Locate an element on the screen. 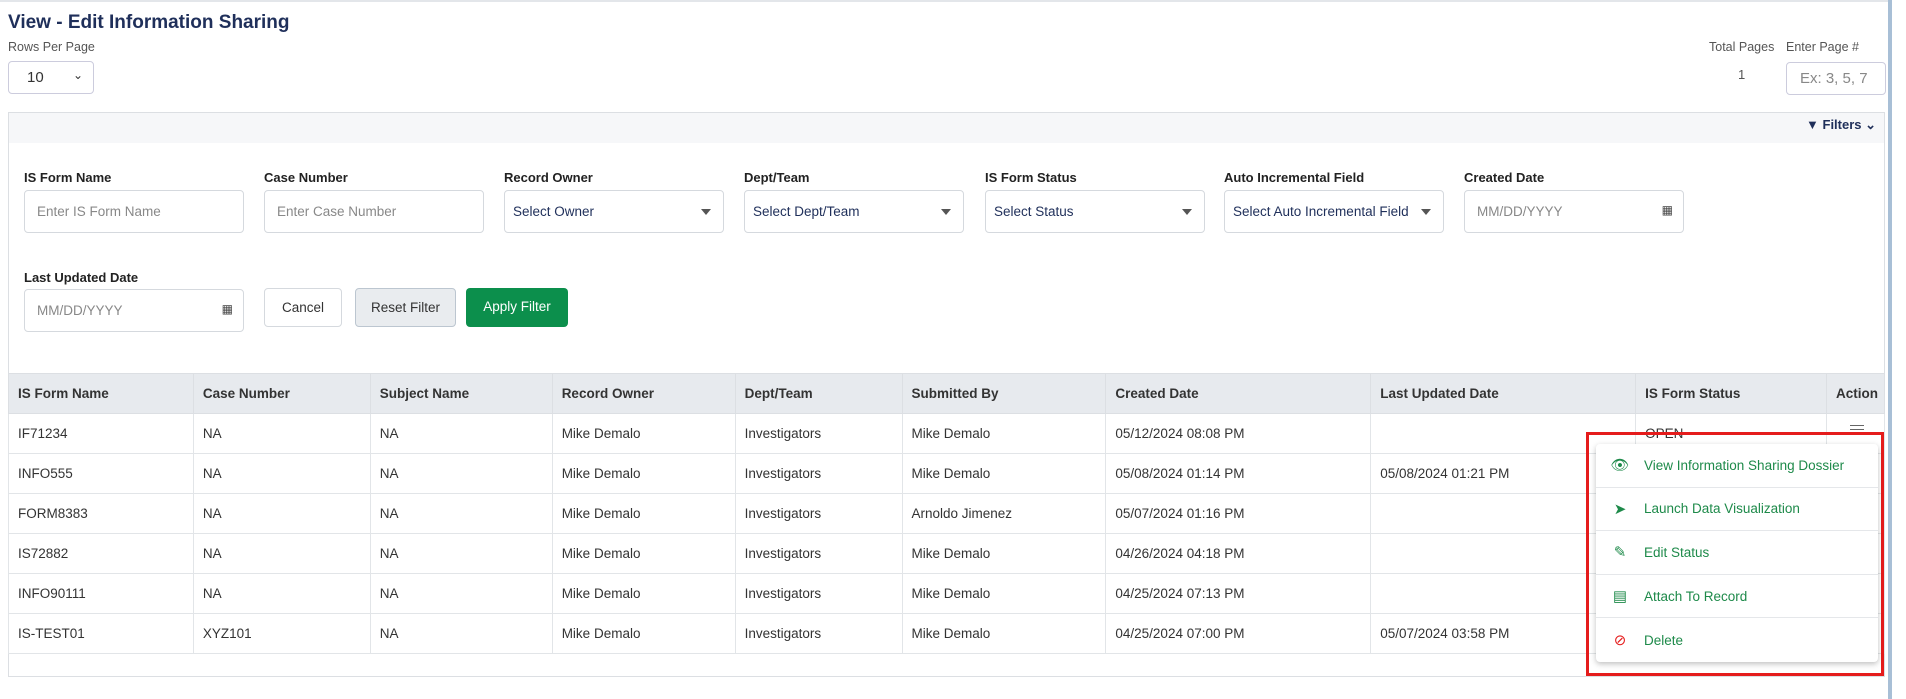 This screenshot has width=1906, height=699. is-form-status-select: Select Status is located at coordinates (1095, 211).